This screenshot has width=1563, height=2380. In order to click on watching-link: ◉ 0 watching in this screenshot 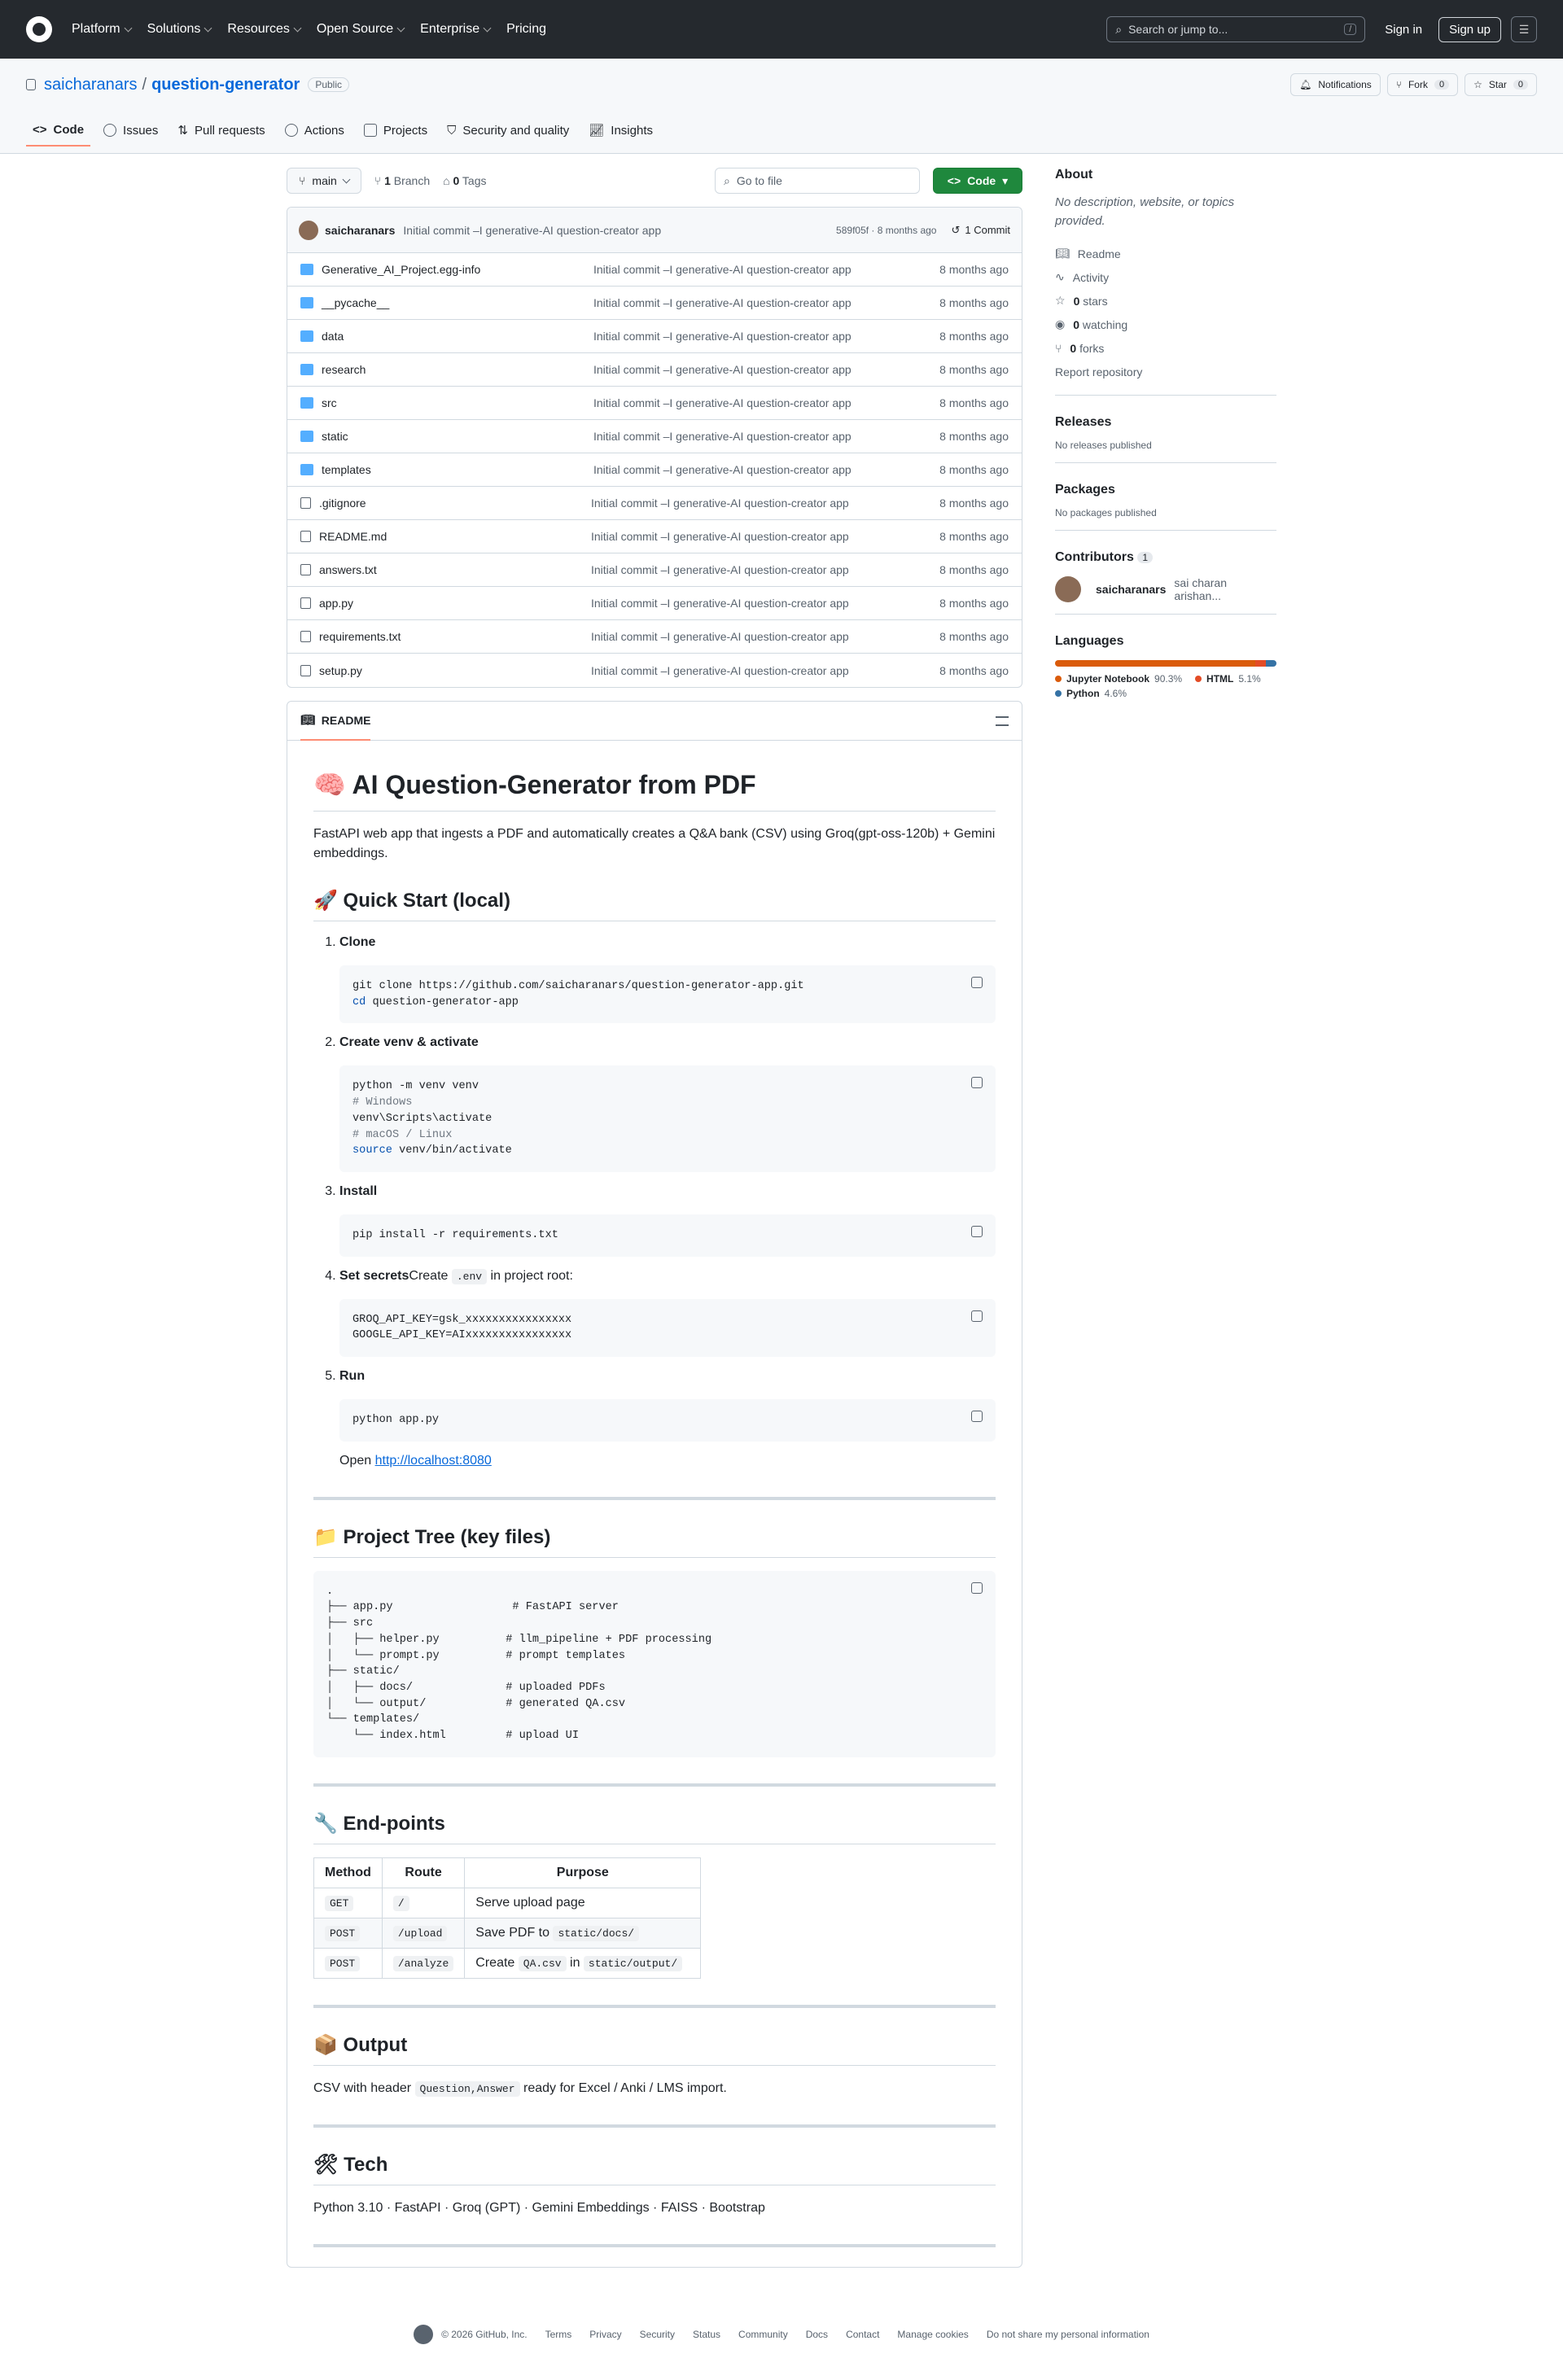, I will do `click(1165, 324)`.